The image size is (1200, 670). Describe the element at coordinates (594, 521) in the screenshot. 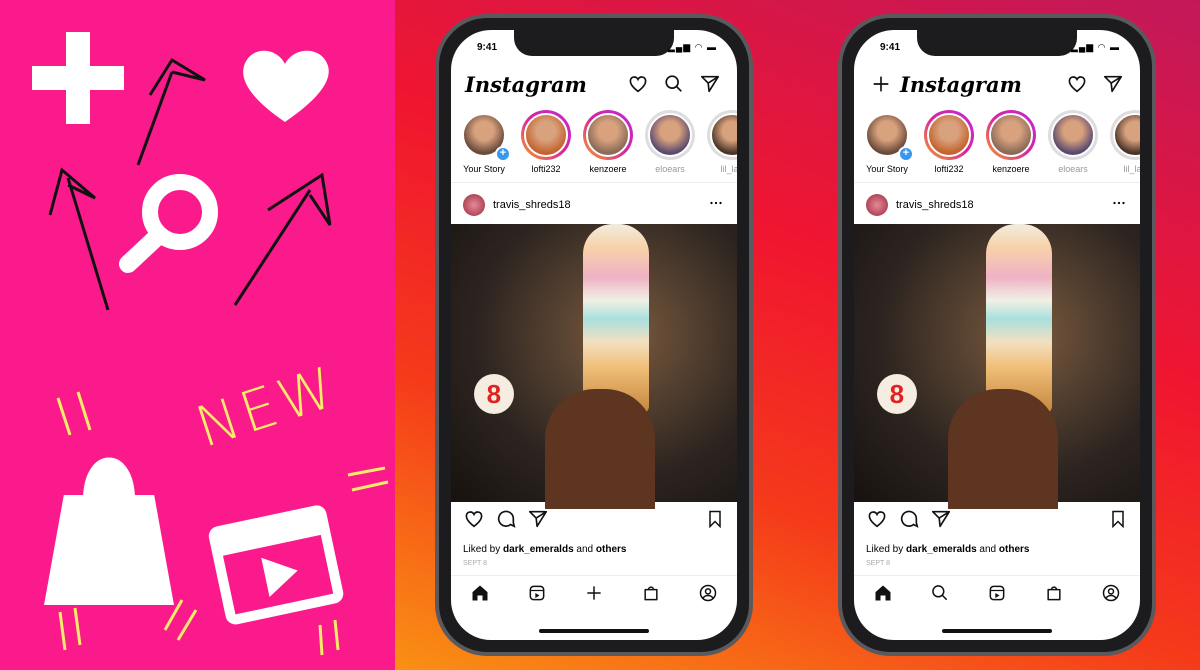

I see `post-actions` at that location.